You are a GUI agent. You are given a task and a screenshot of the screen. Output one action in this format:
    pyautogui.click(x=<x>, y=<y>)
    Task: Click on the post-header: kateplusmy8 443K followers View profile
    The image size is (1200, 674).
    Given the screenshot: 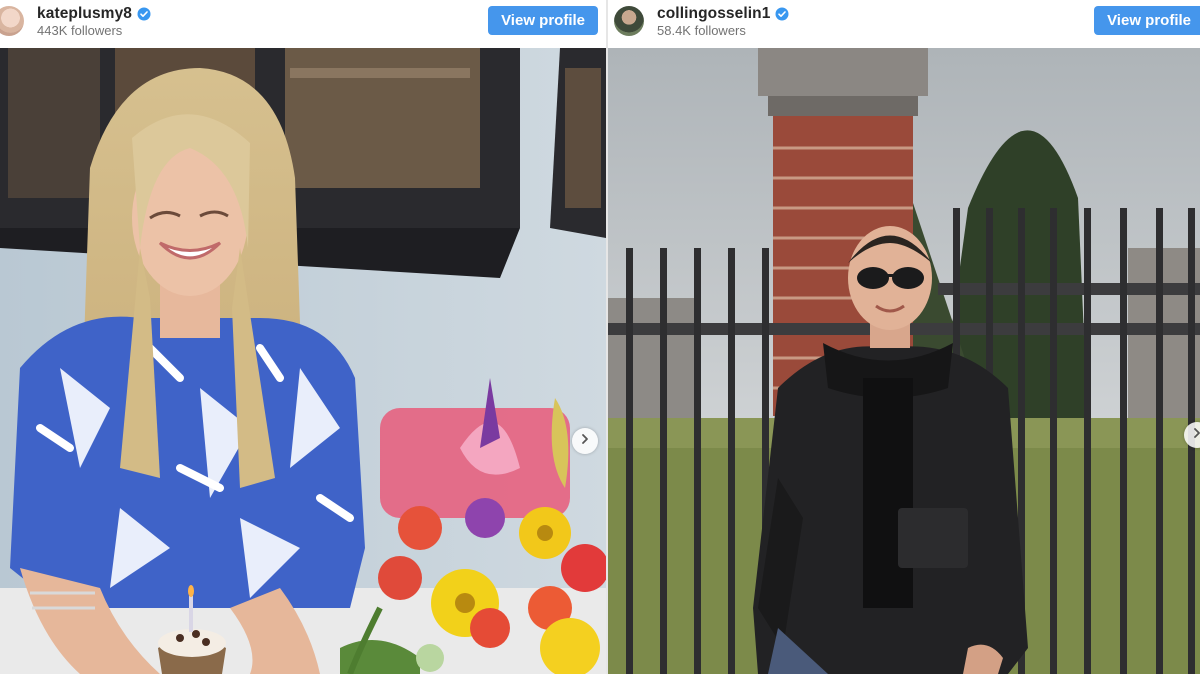 What is the action you would take?
    pyautogui.click(x=303, y=24)
    